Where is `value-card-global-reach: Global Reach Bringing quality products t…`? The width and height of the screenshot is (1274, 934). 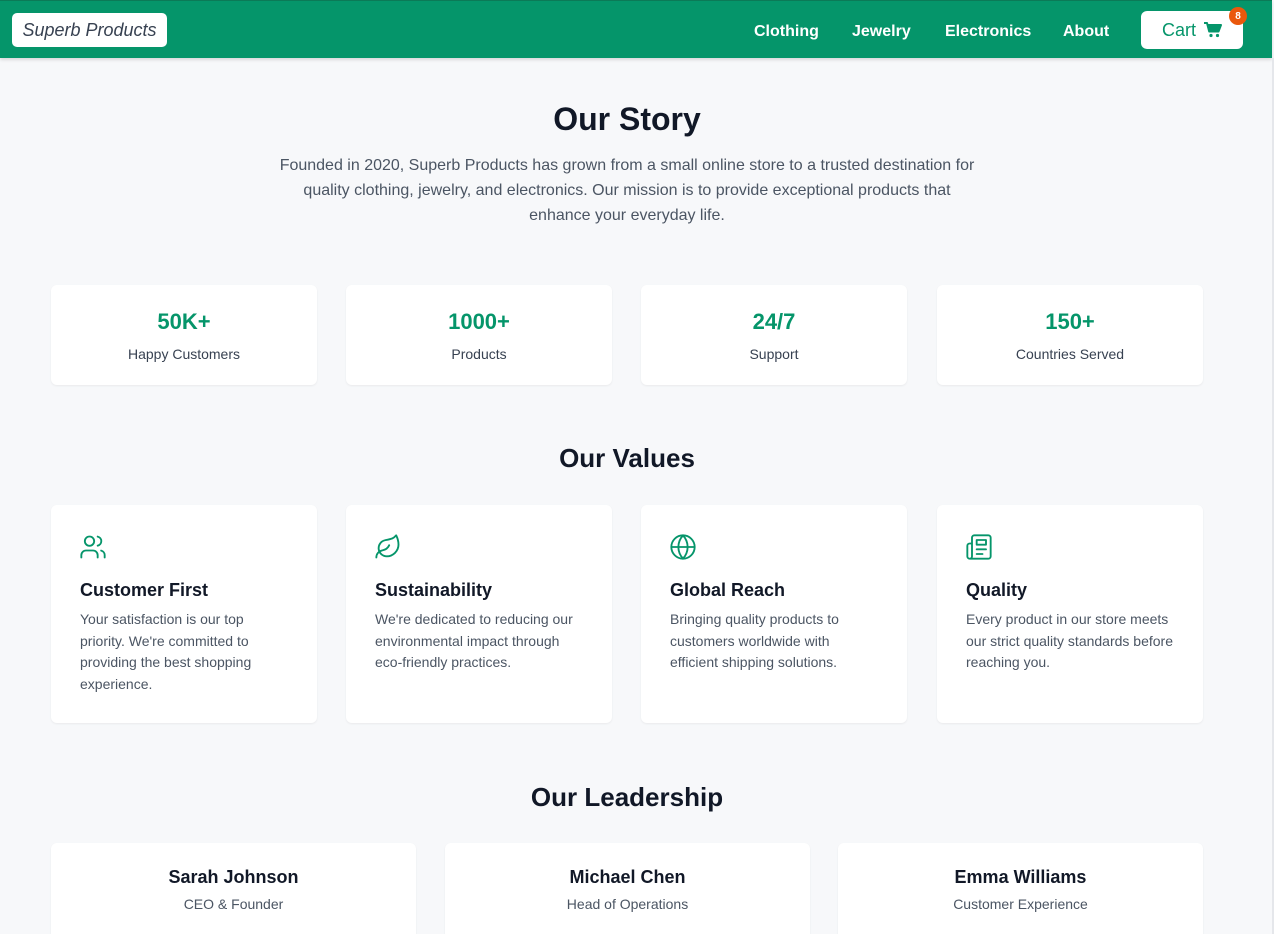
value-card-global-reach: Global Reach Bringing quality products t… is located at coordinates (774, 614).